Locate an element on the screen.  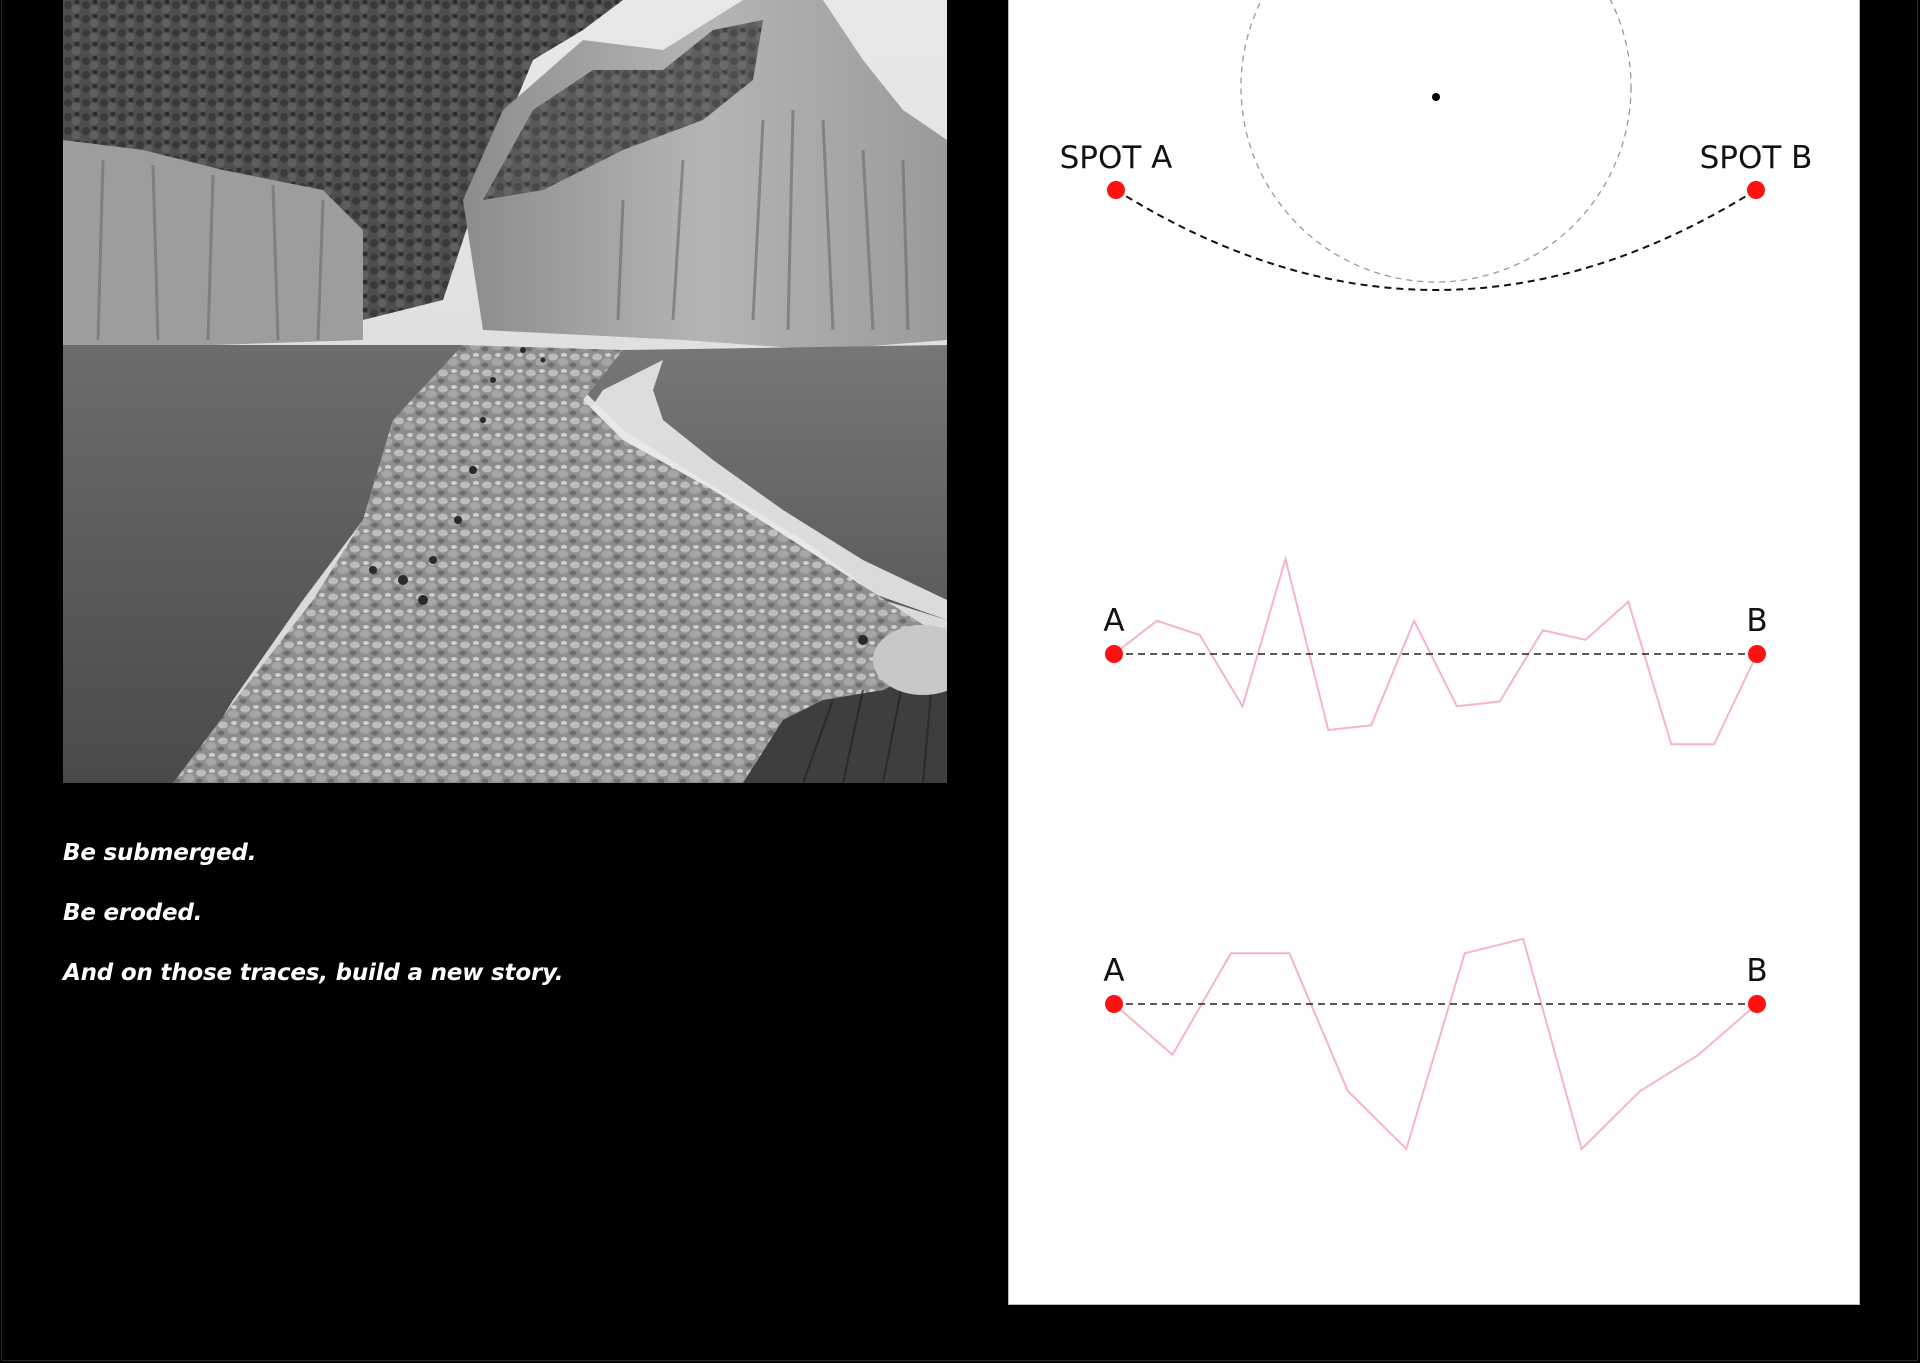
trace-diagram-middle: A B is located at coordinates (1435, 650).